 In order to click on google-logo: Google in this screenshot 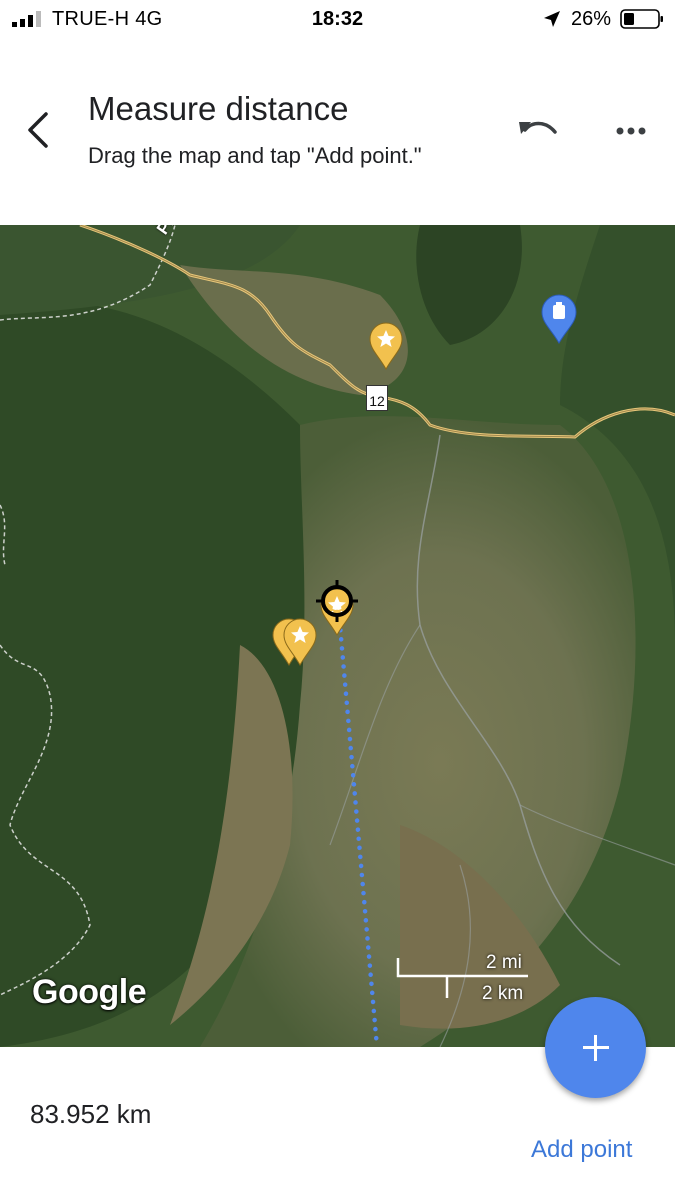, I will do `click(89, 992)`.